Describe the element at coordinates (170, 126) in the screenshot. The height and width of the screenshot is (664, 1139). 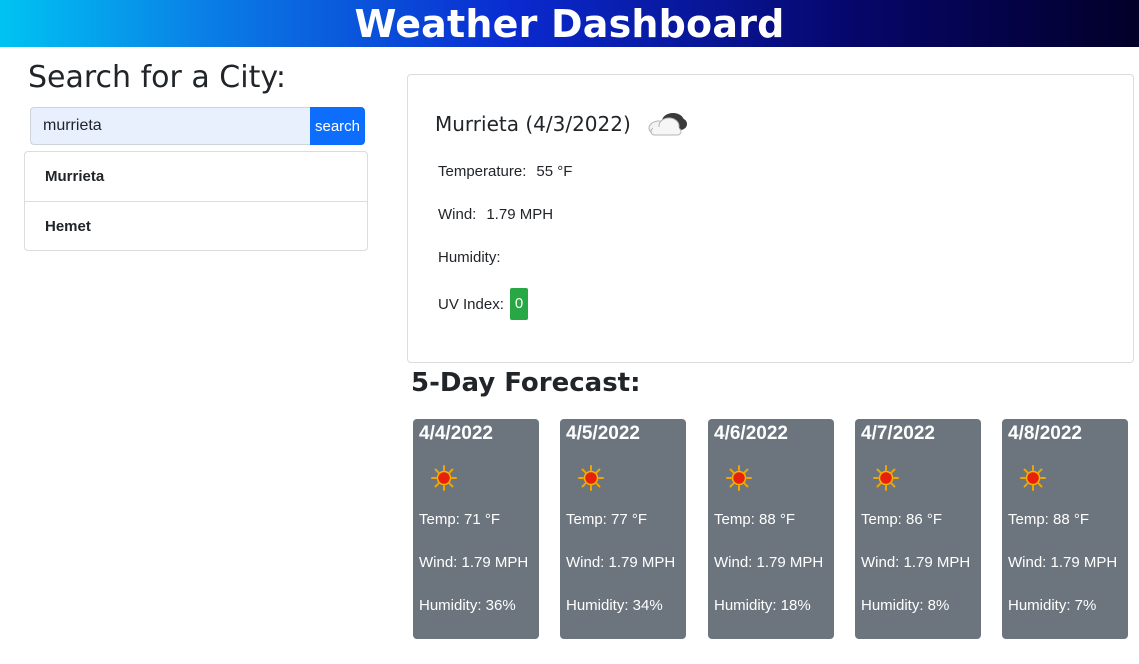
I see `city-search-input` at that location.